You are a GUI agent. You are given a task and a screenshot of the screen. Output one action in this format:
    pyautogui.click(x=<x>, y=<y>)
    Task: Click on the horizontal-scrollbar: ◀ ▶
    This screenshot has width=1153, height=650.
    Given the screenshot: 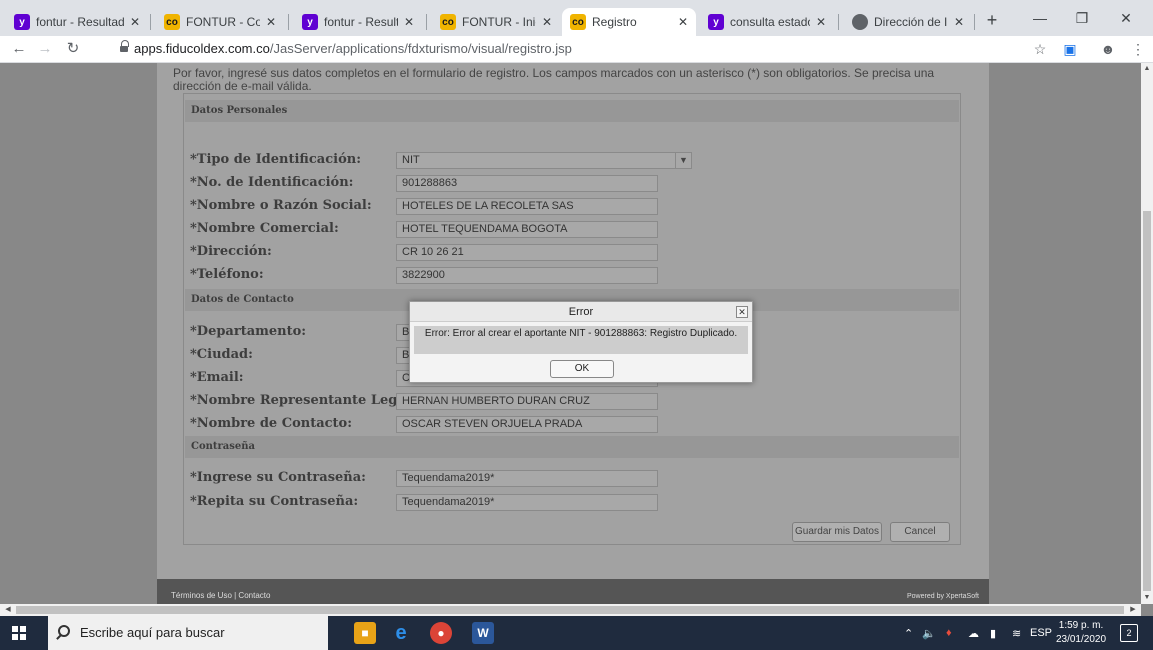 What is the action you would take?
    pyautogui.click(x=570, y=610)
    